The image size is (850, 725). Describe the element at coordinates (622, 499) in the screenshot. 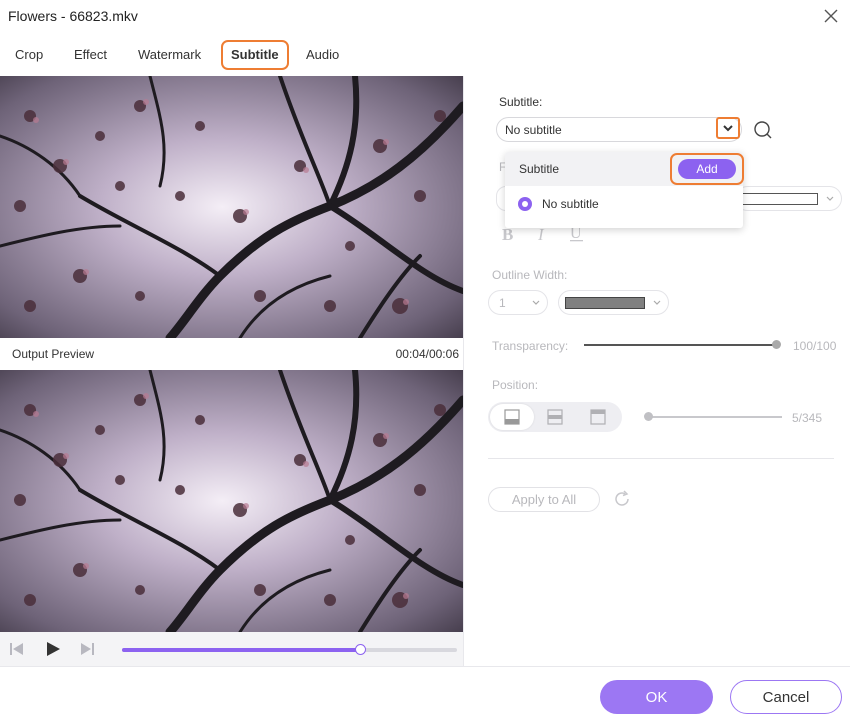

I see `refresh-icon` at that location.